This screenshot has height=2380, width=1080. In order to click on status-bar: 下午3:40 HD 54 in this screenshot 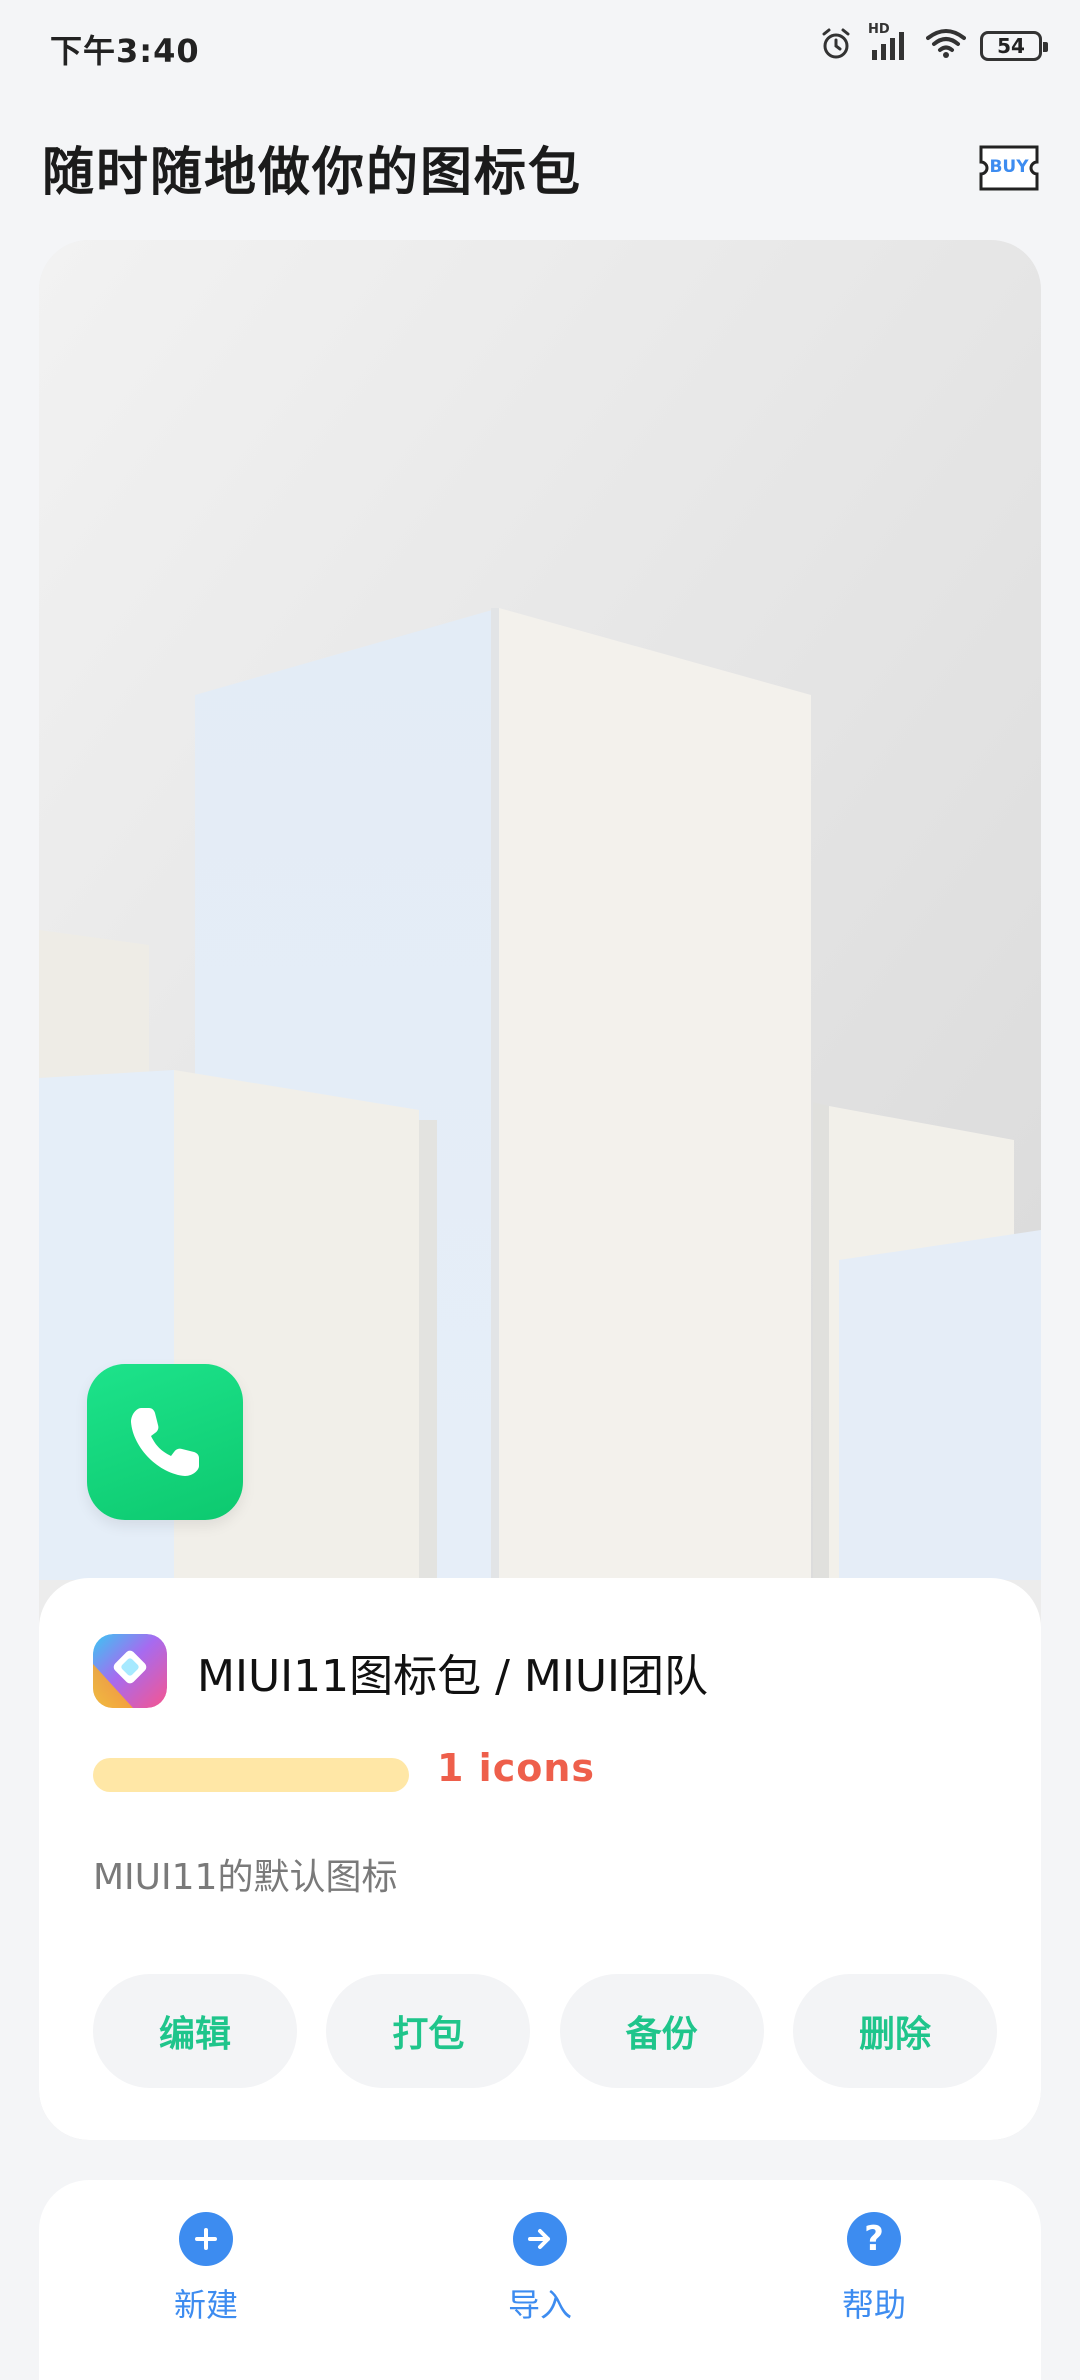, I will do `click(540, 45)`.